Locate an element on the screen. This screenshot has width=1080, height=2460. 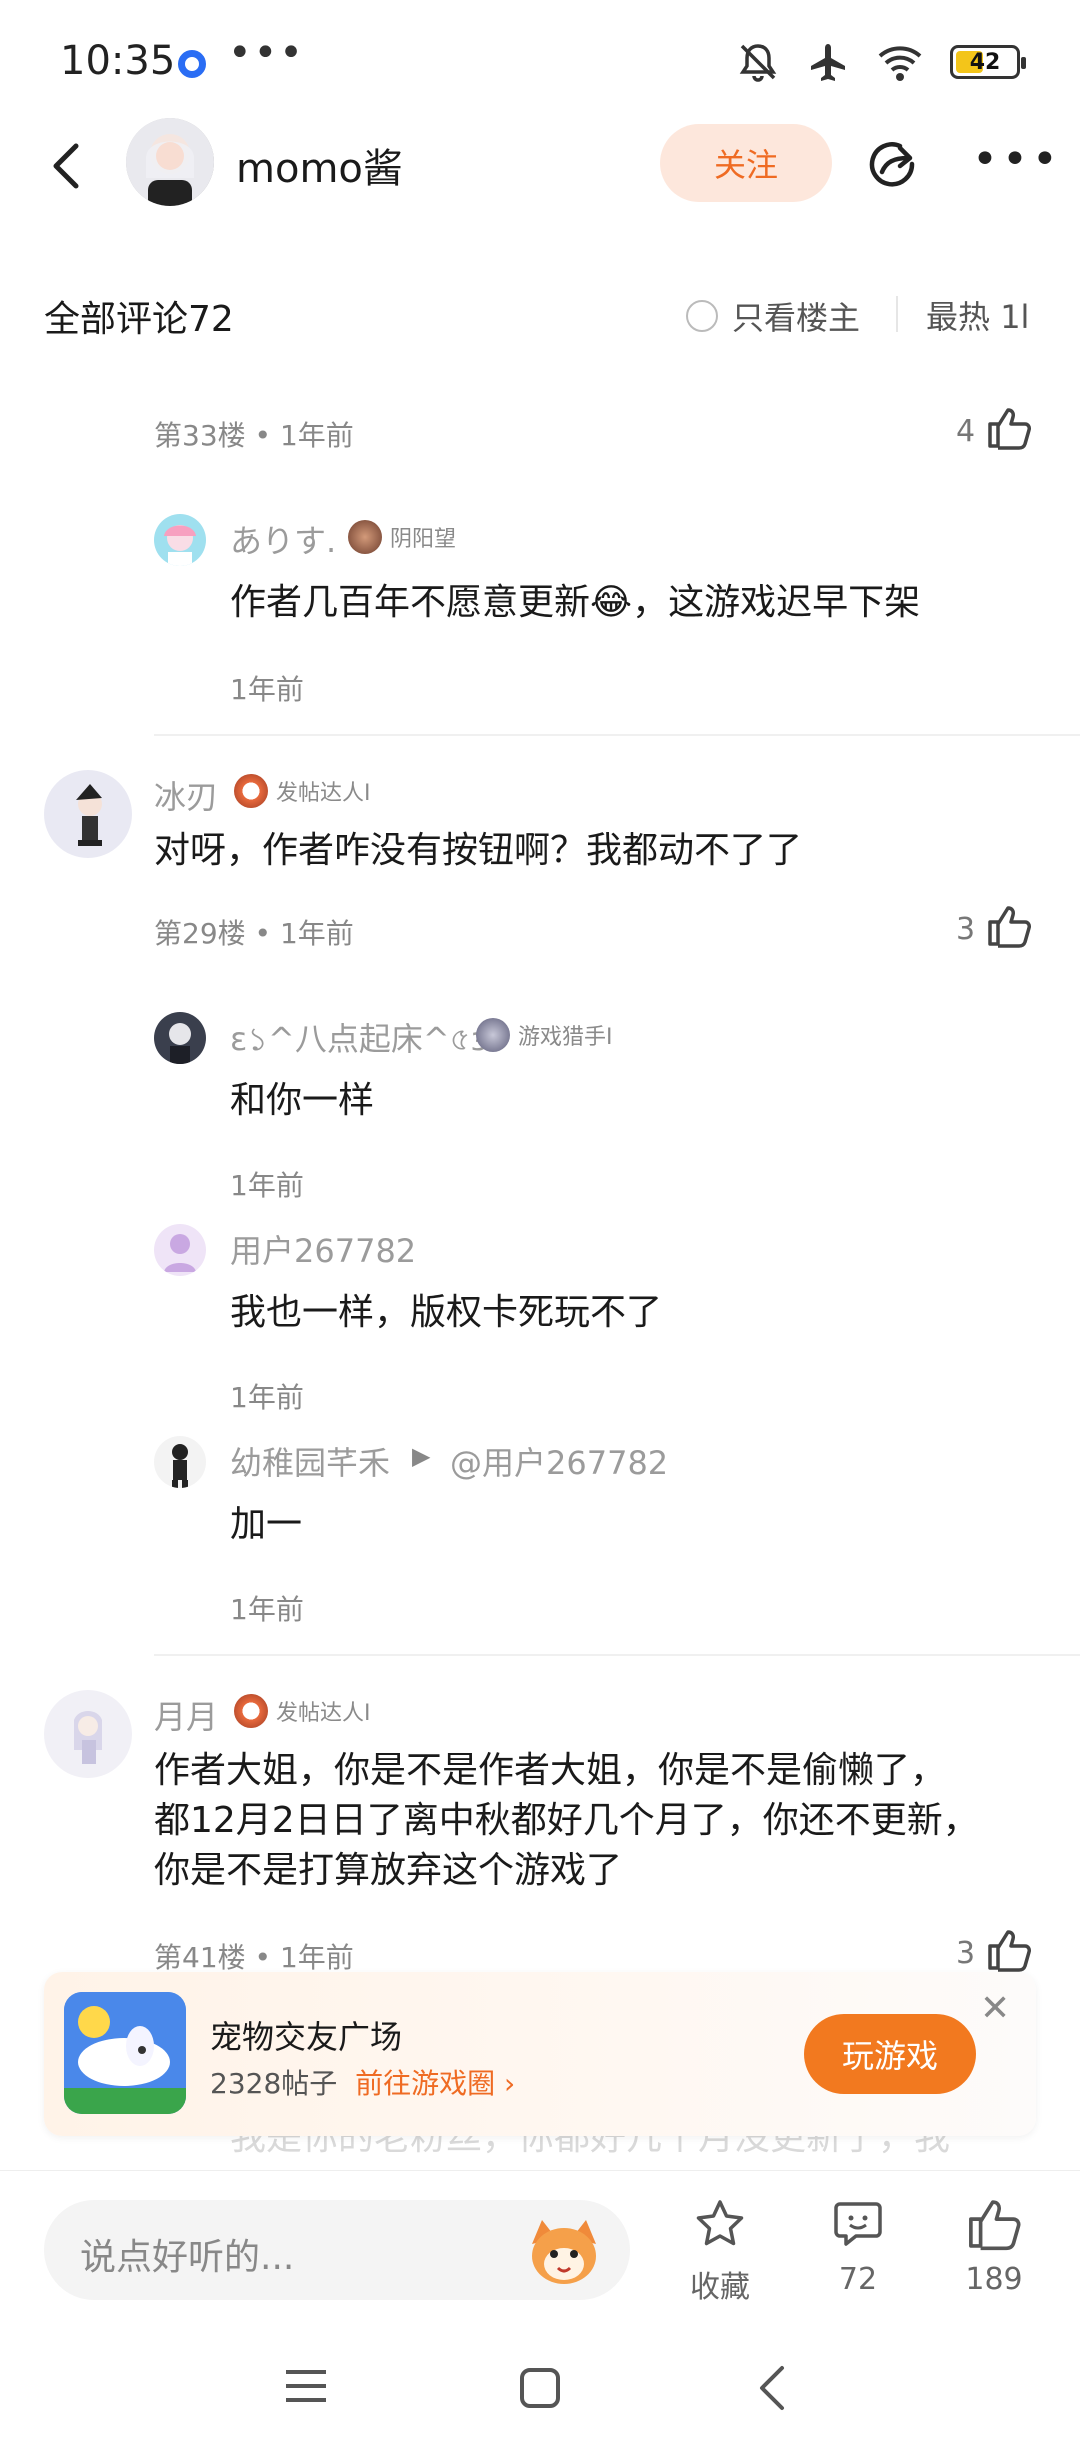
reply-author: 幼稚园芊禾 is located at coordinates (310, 1461).